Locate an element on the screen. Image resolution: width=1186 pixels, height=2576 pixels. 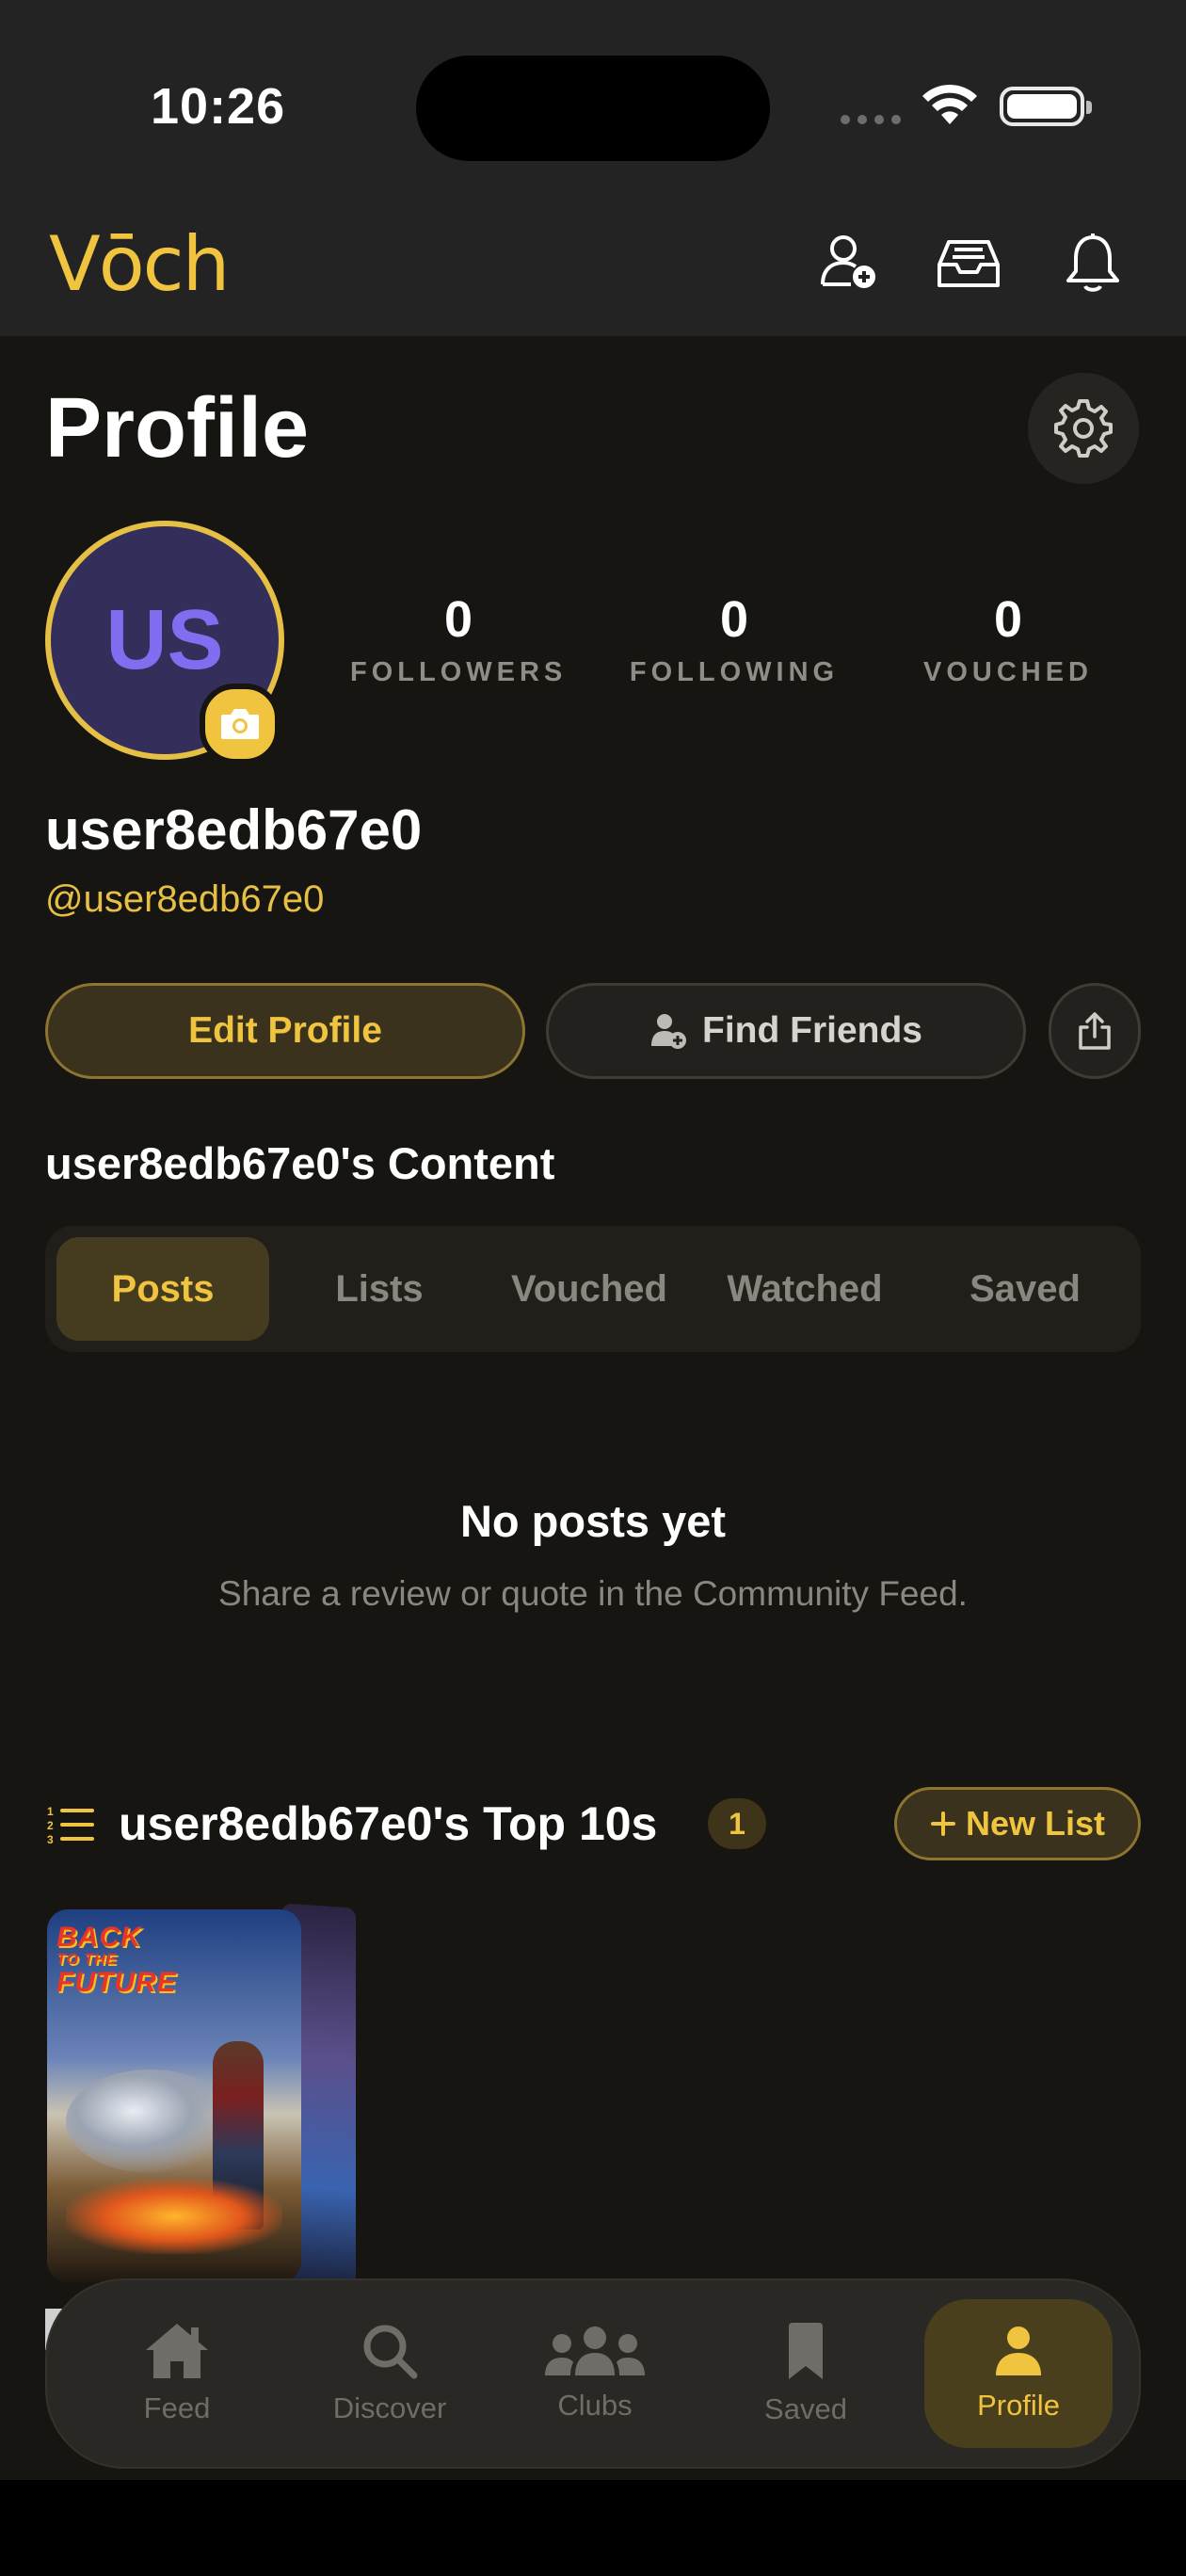
edit-profile-label: Edit Profile is located at coordinates (285, 1030).